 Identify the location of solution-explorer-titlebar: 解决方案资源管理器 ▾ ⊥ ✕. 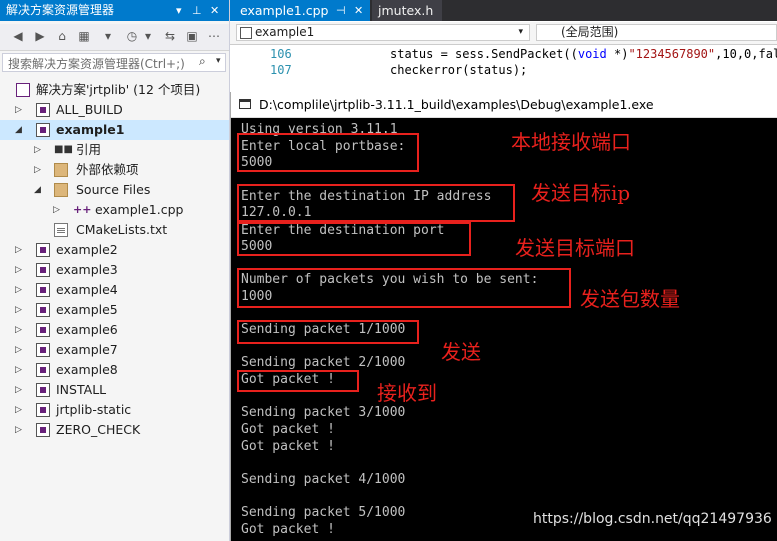
(114, 10).